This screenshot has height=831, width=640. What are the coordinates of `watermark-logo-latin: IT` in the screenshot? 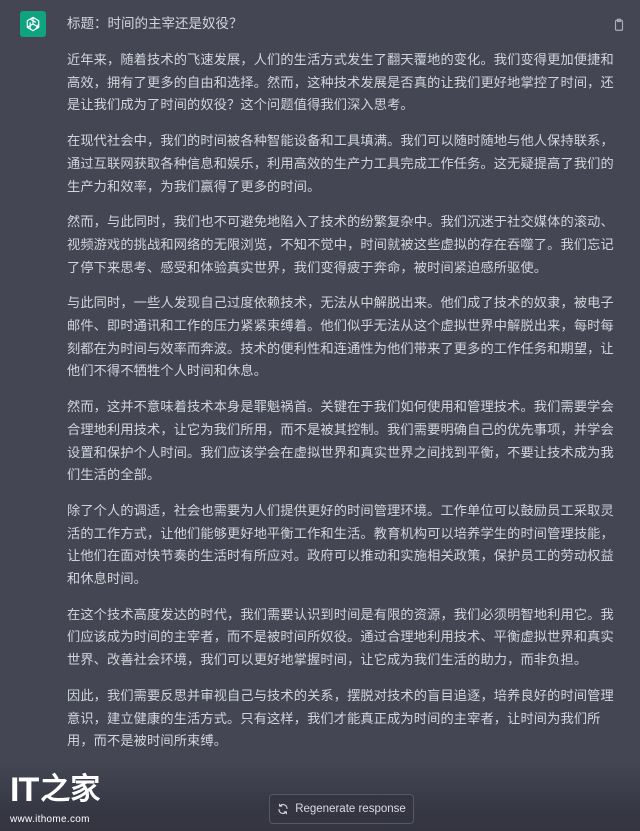 It's located at (24, 790).